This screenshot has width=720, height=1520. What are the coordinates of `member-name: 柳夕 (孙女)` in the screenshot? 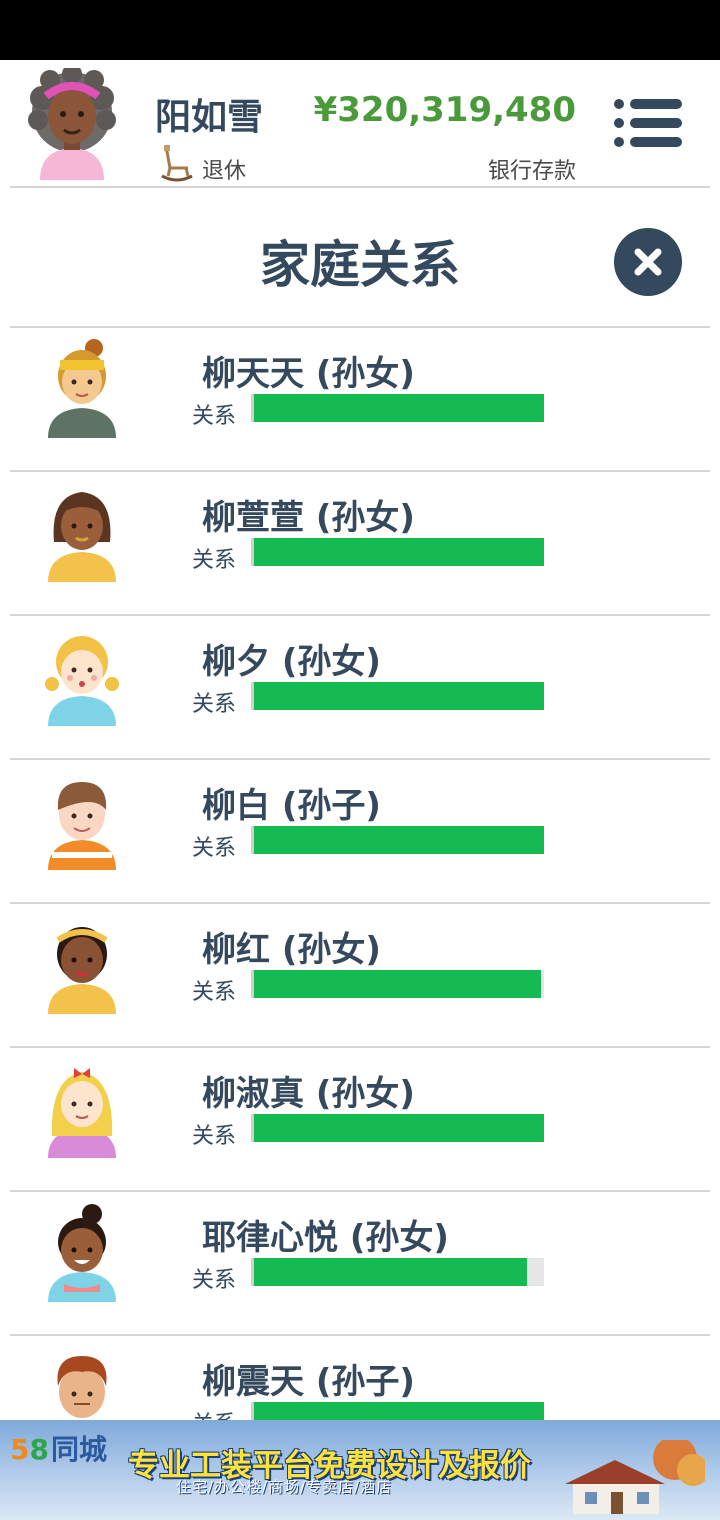 It's located at (291, 662).